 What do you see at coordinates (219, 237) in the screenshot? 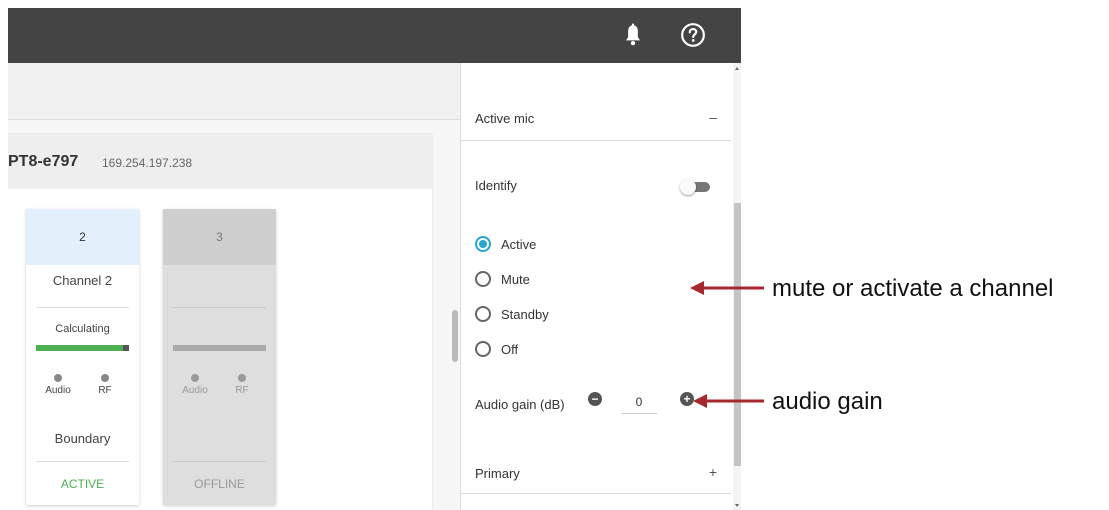
I see `channel-number: 3` at bounding box center [219, 237].